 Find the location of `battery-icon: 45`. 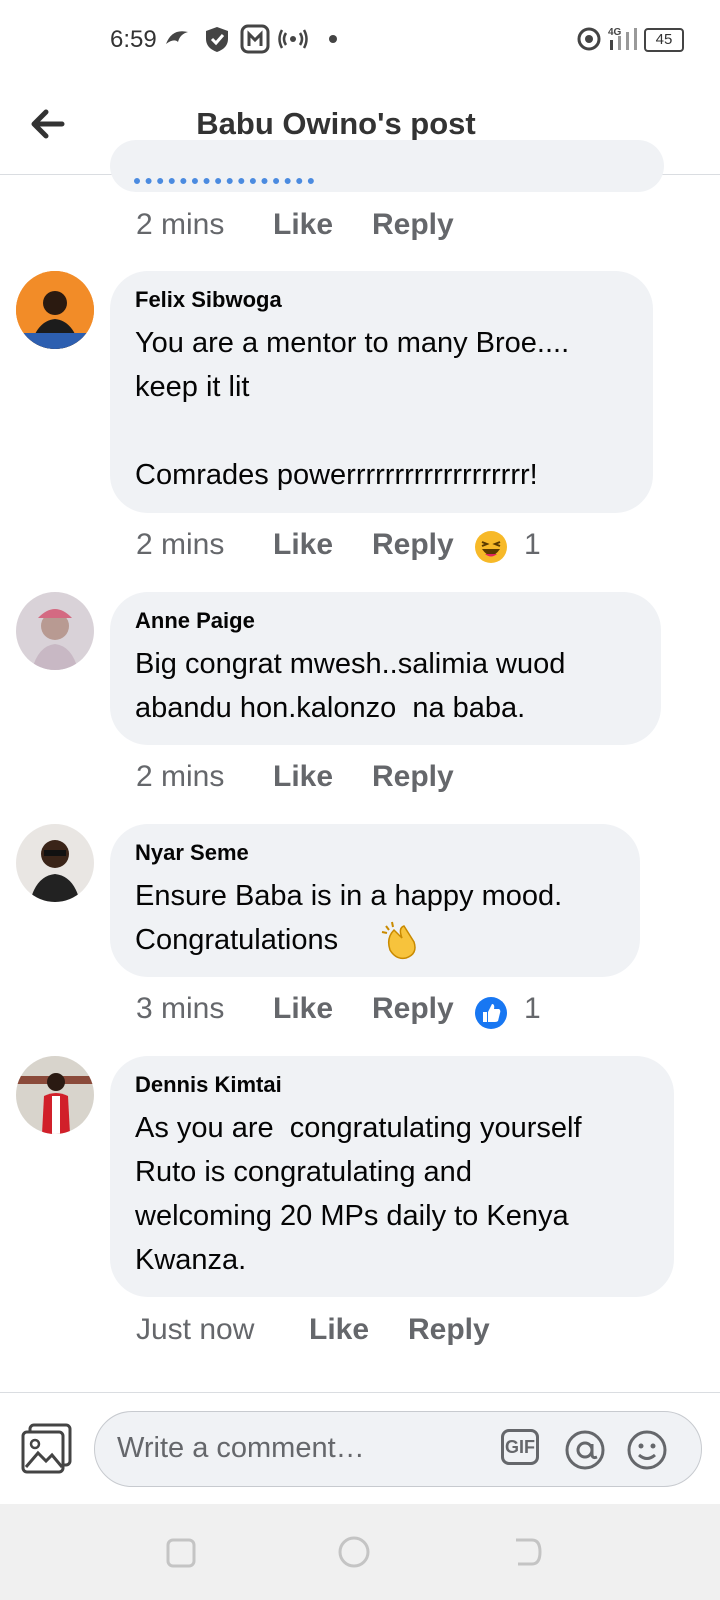

battery-icon: 45 is located at coordinates (664, 40).